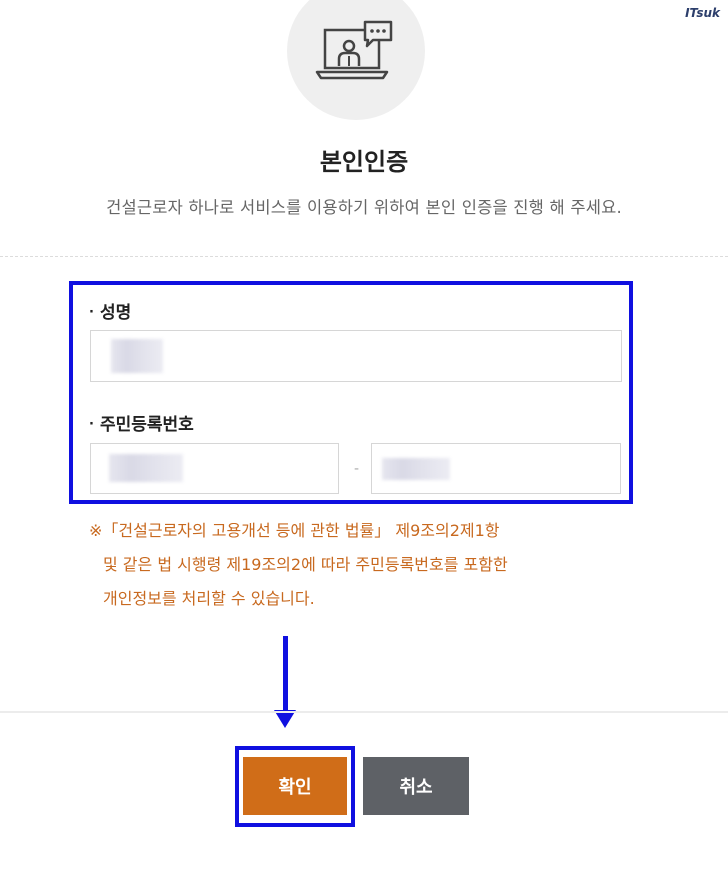 The image size is (728, 871). What do you see at coordinates (364, 256) in the screenshot?
I see `section-divider` at bounding box center [364, 256].